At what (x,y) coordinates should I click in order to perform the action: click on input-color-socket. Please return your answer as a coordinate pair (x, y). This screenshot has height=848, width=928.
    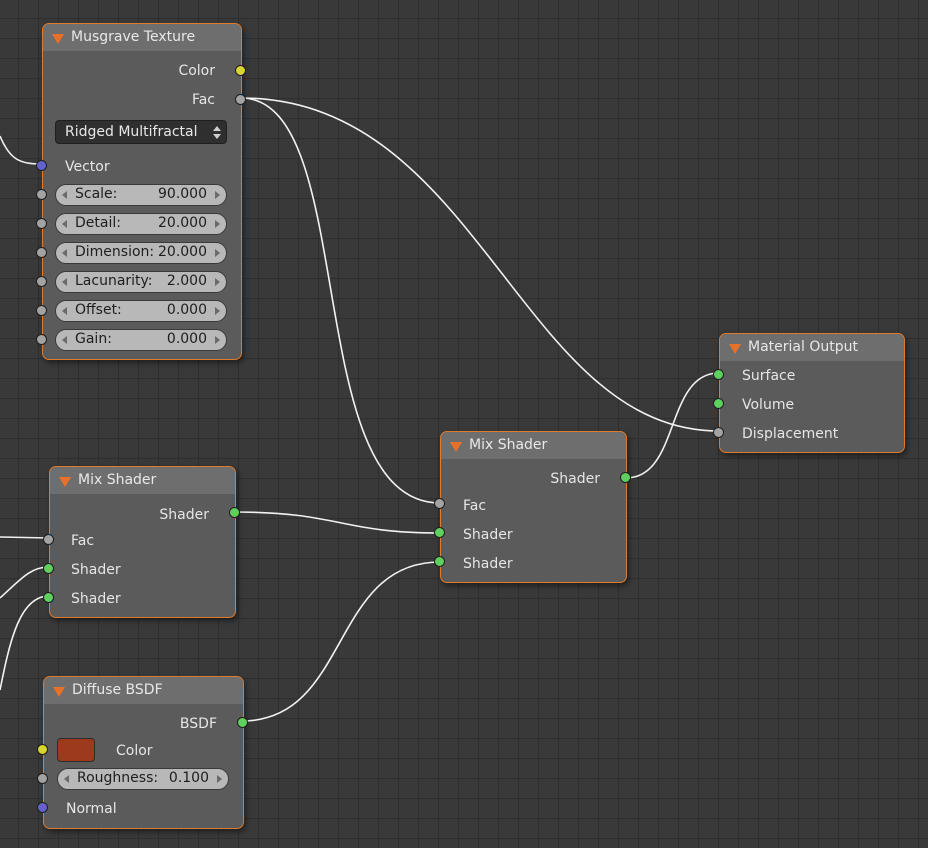
    Looking at the image, I should click on (42, 749).